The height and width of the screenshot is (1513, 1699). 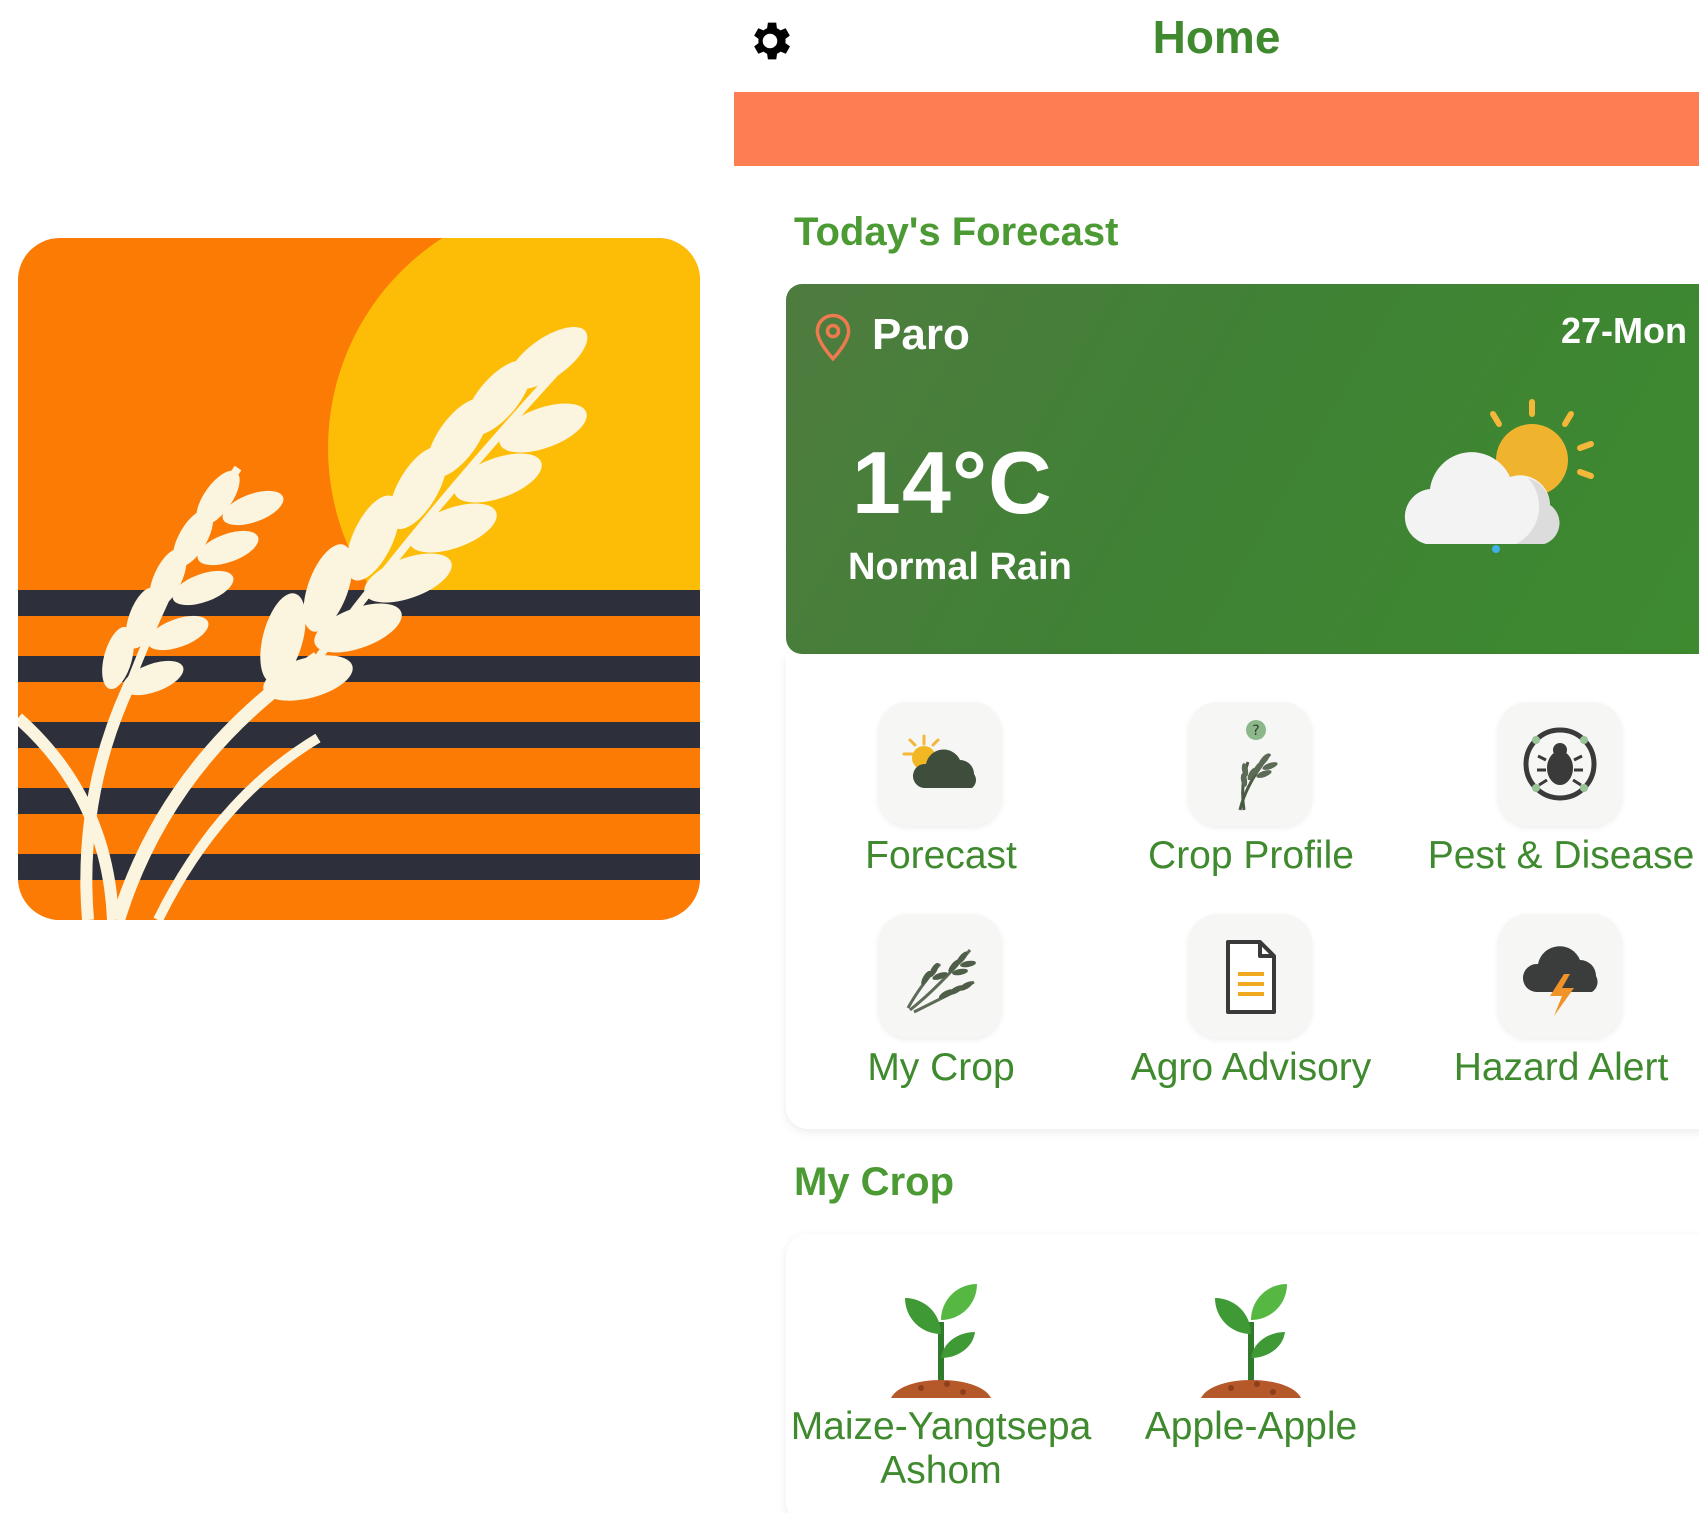 I want to click on tile-label: Agro Advisory, so click(x=1251, y=1067).